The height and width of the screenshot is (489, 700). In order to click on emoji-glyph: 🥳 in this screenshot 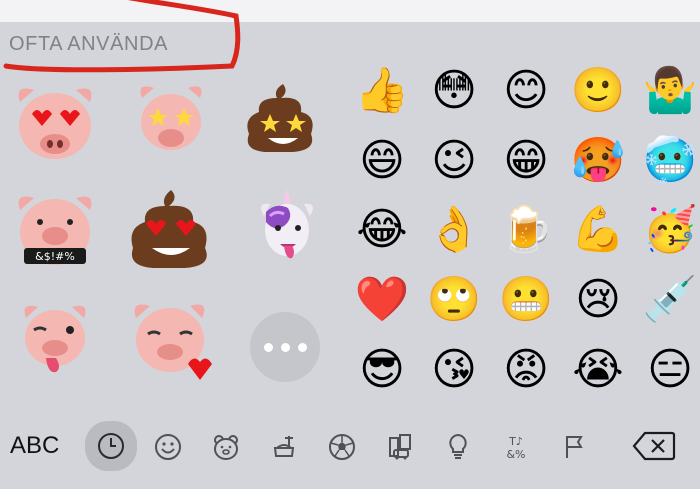, I will do `click(670, 229)`.